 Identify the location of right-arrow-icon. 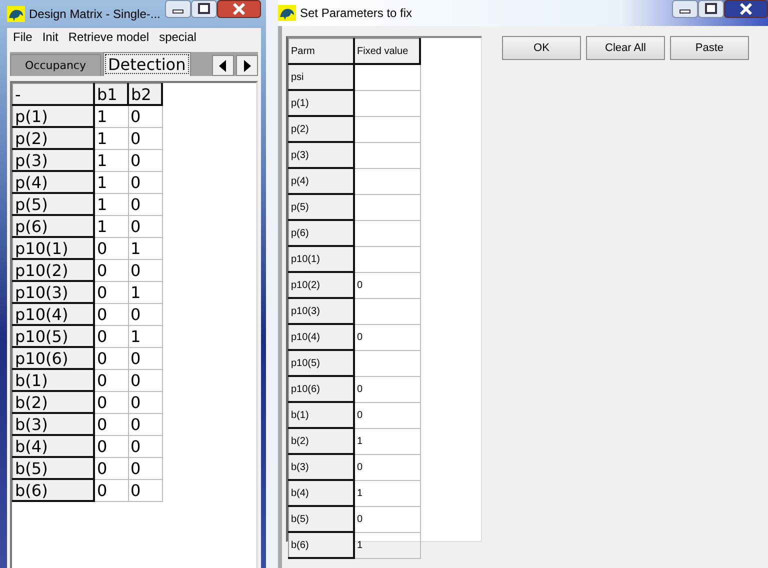
(247, 66).